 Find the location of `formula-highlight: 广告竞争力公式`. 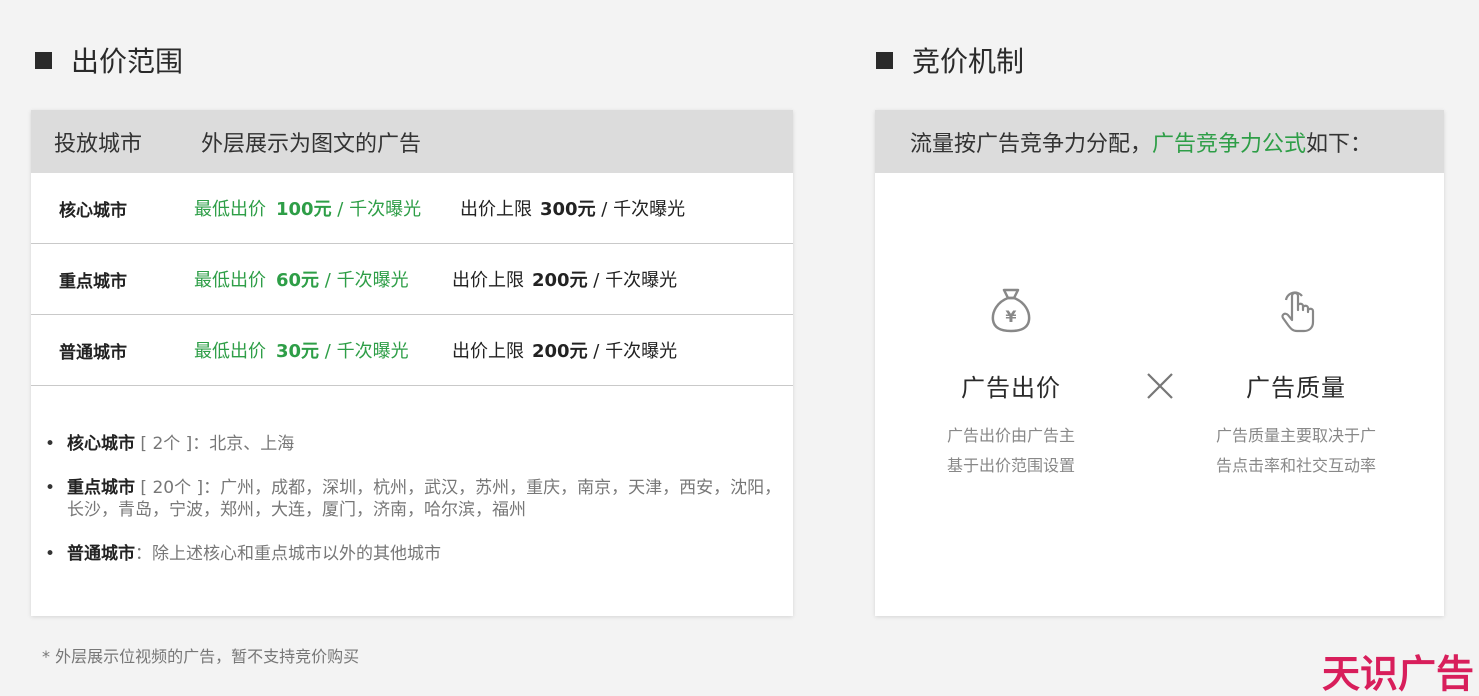

formula-highlight: 广告竞争力公式 is located at coordinates (1229, 144).